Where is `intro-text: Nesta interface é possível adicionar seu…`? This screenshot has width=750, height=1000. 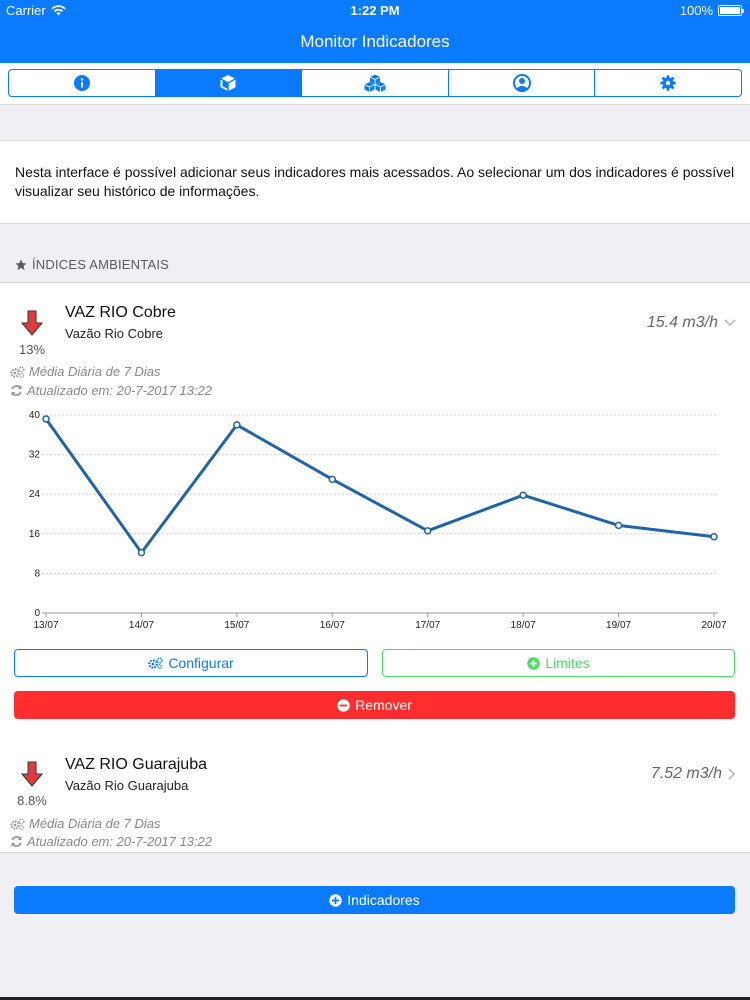 intro-text: Nesta interface é possível adicionar seu… is located at coordinates (375, 181).